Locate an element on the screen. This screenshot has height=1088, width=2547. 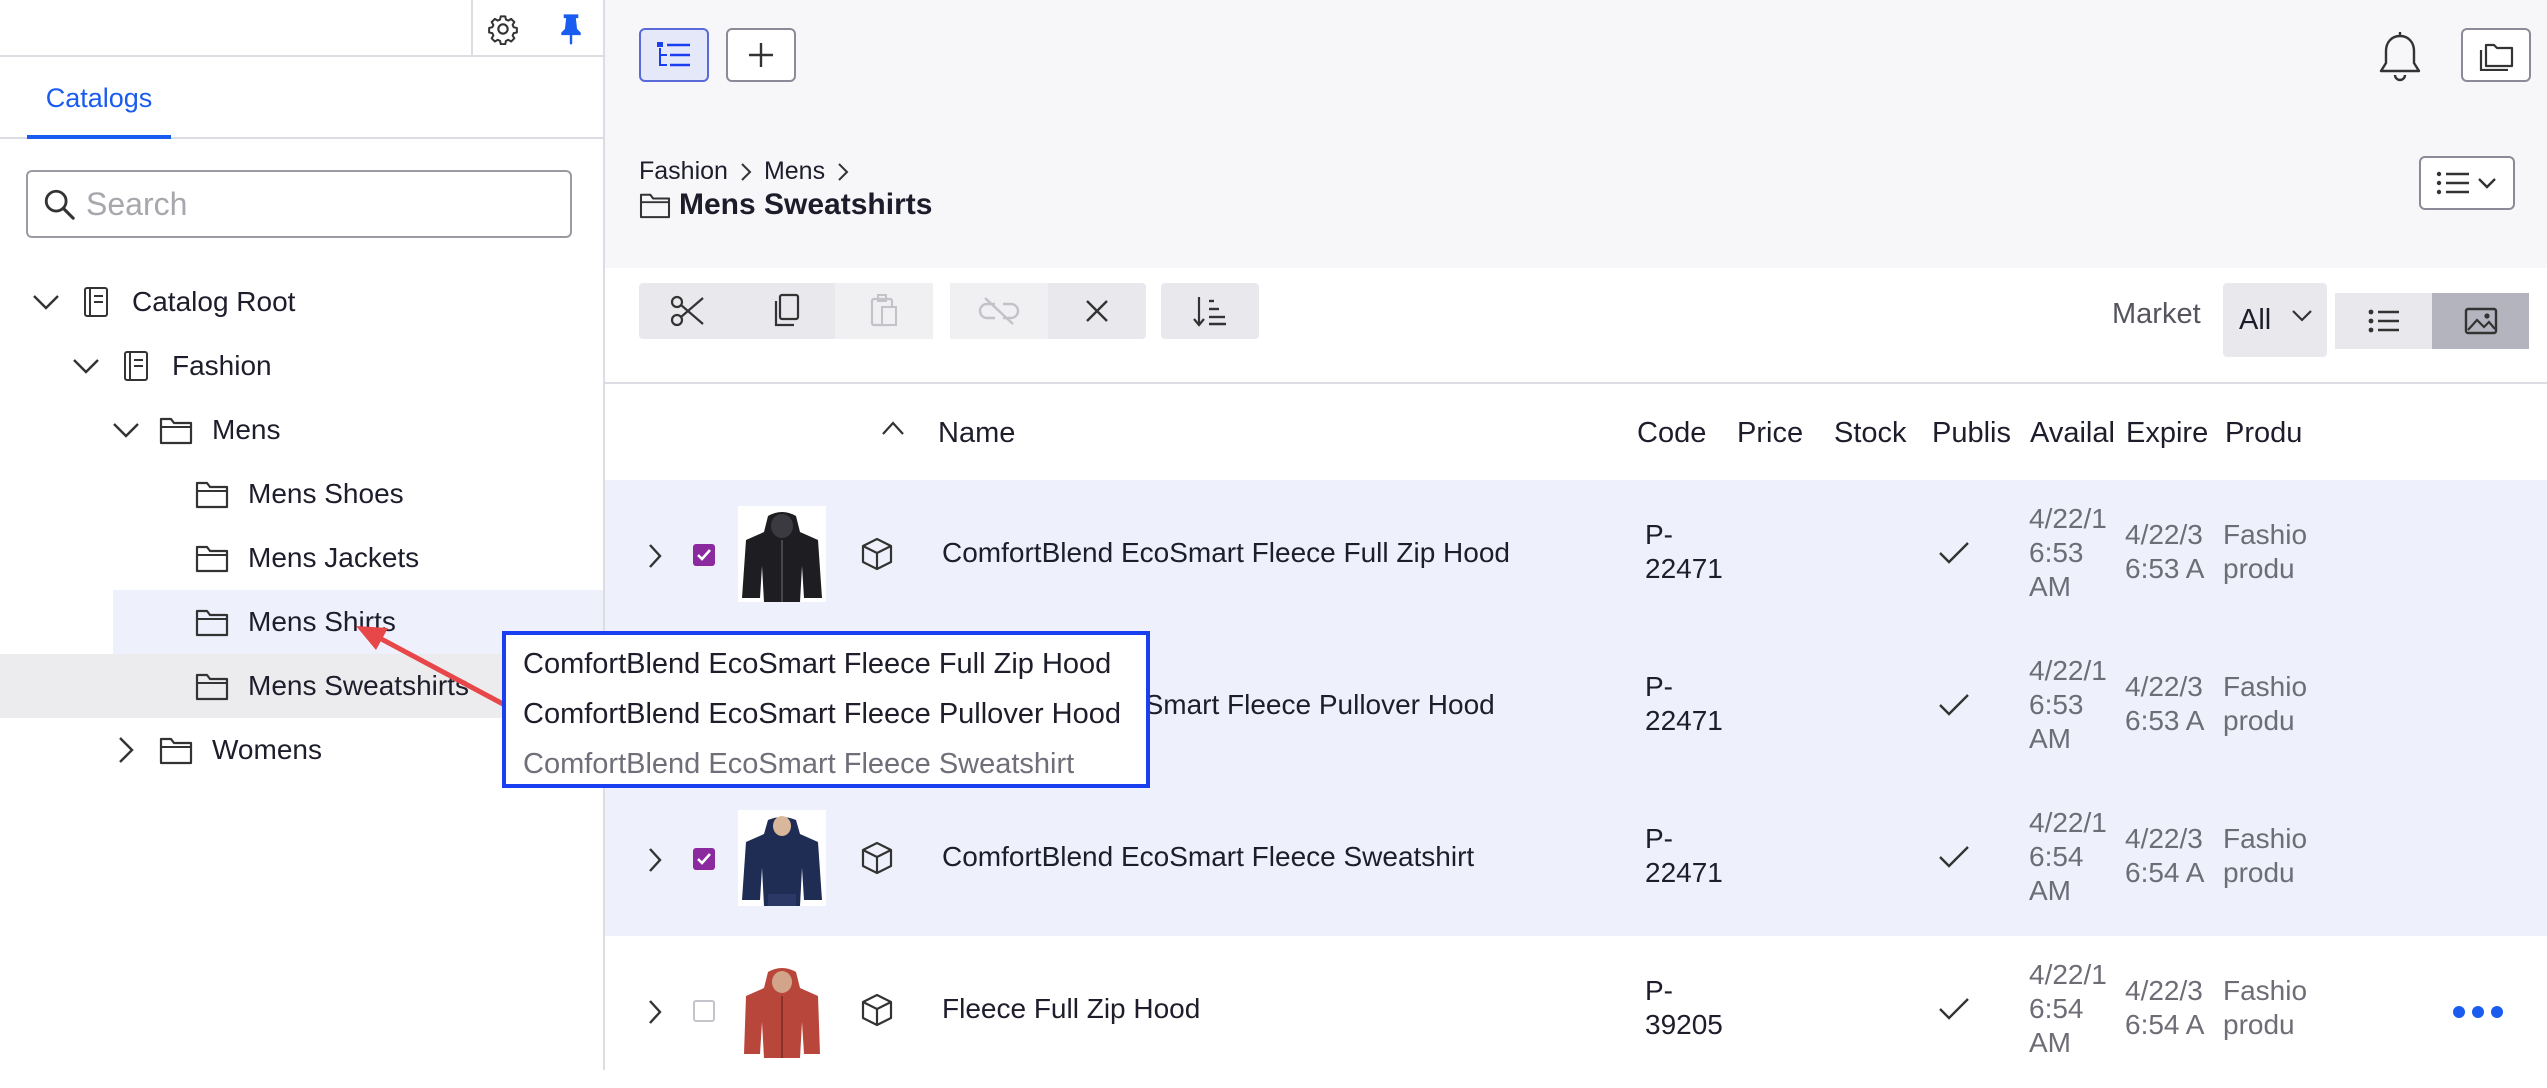
left-panel-toolbar is located at coordinates (301, 28).